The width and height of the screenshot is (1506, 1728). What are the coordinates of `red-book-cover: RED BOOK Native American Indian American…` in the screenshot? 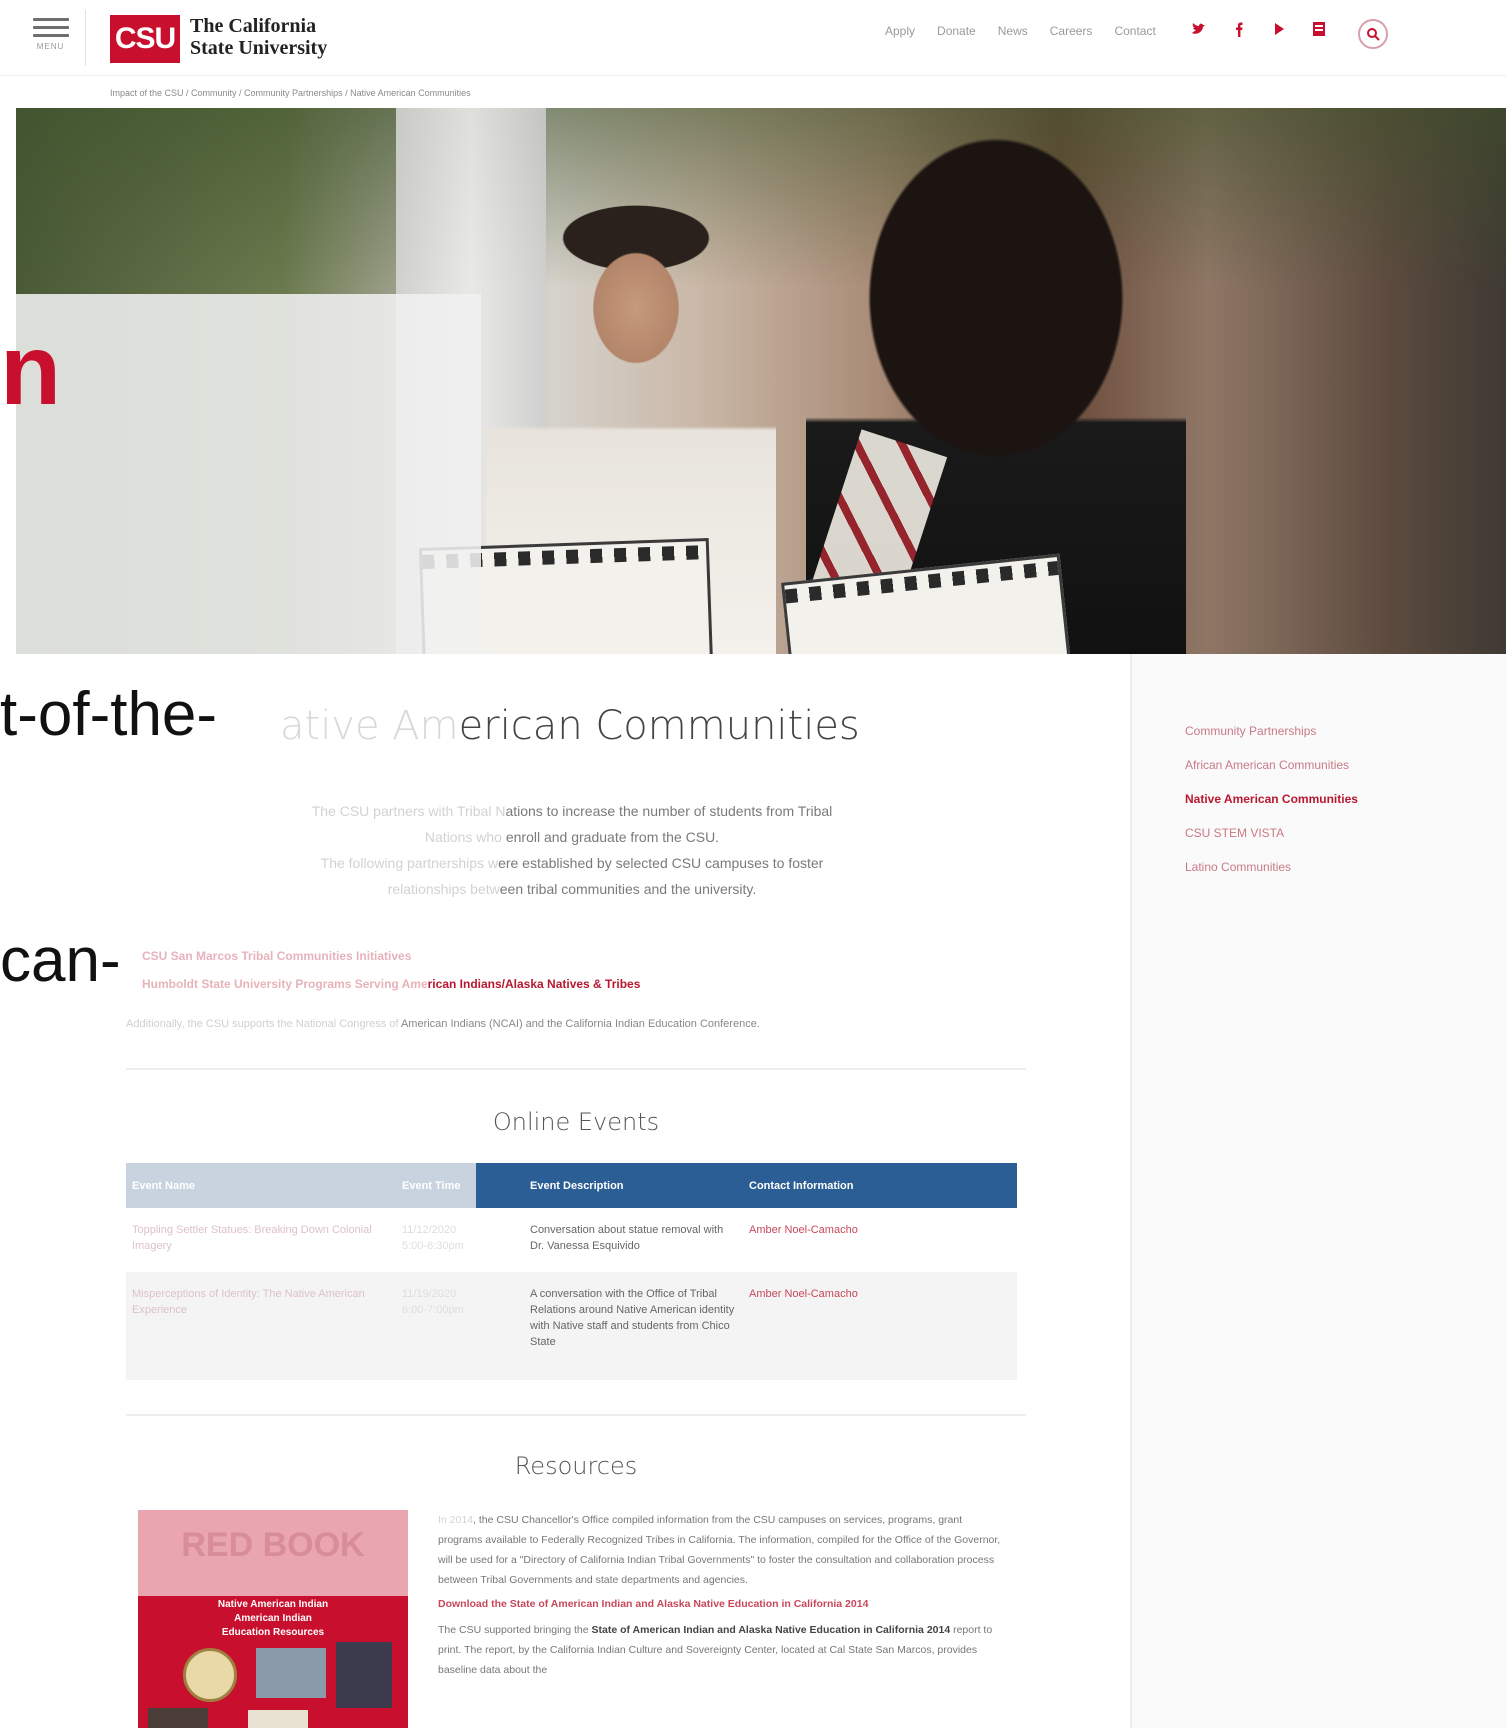 It's located at (273, 1619).